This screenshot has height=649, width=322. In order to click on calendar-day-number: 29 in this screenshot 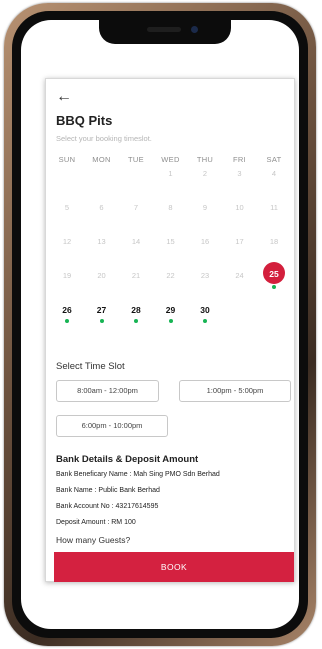, I will do `click(170, 310)`.